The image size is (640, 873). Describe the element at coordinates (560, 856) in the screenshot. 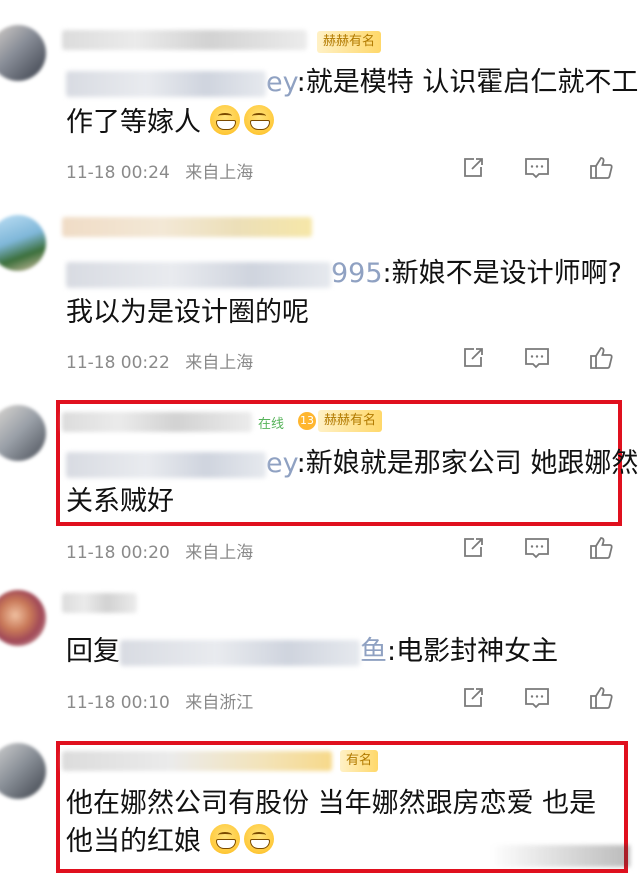

I see `watermark` at that location.